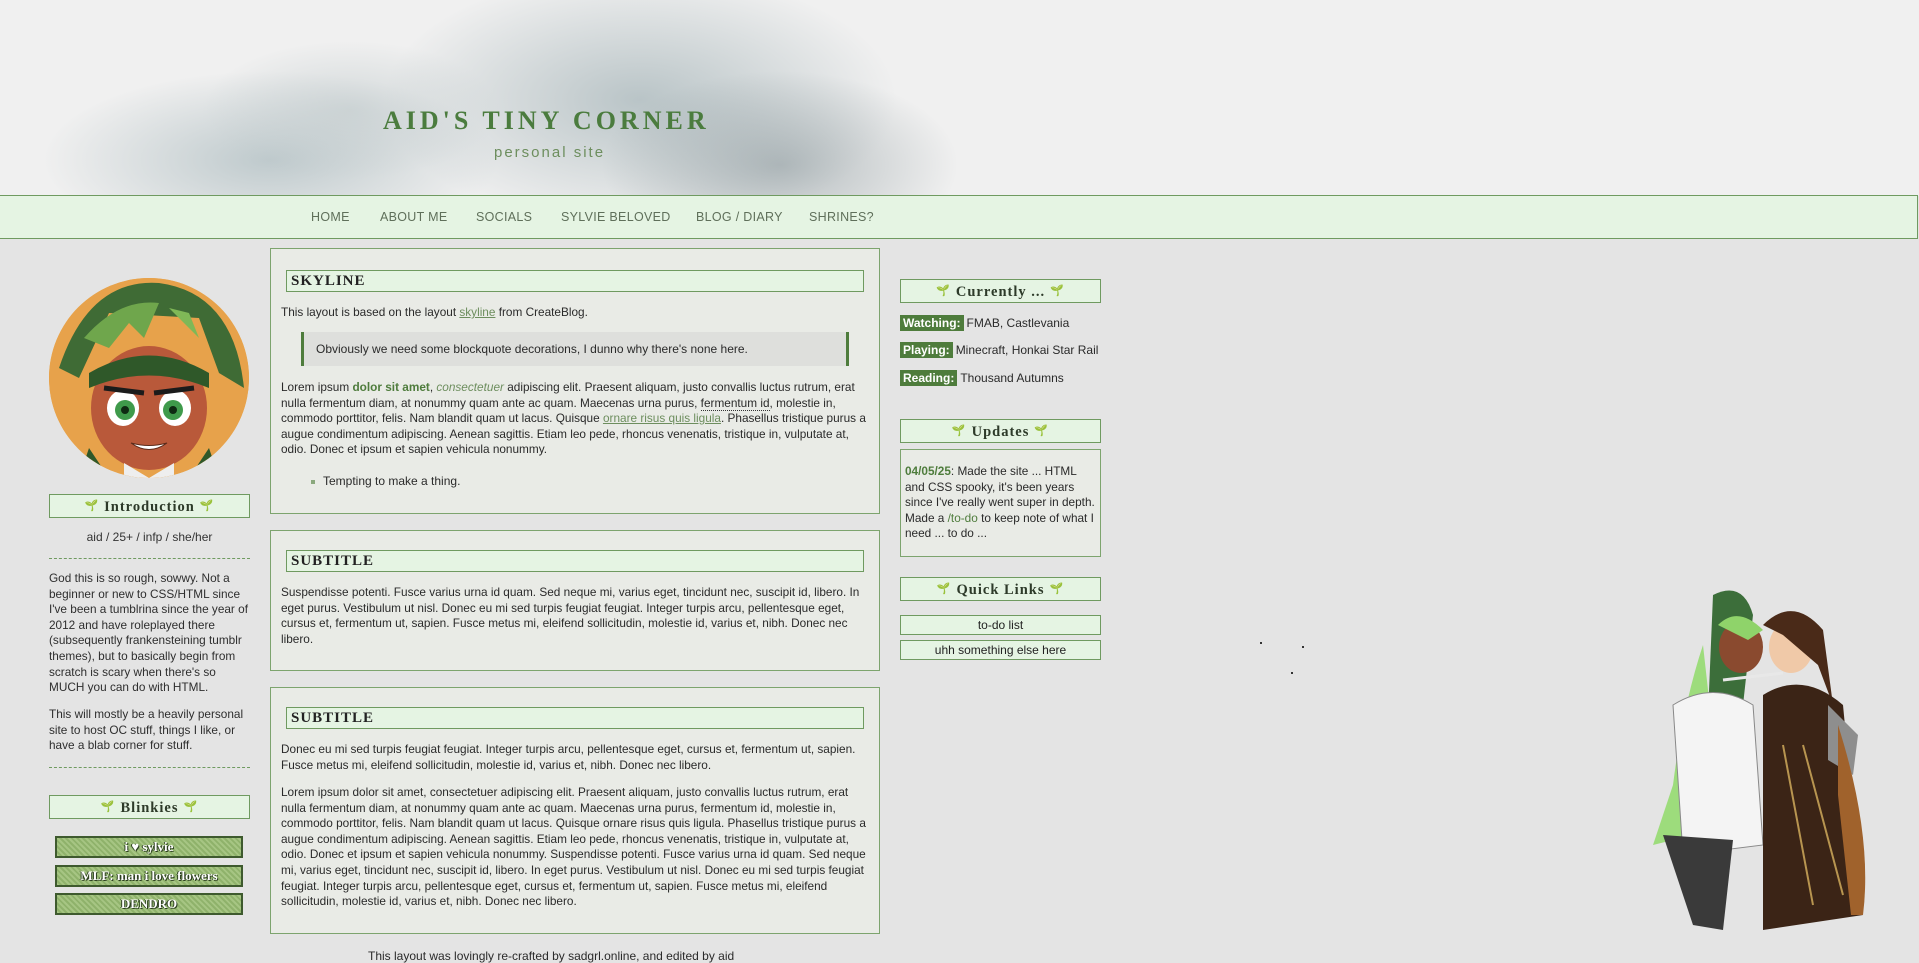  I want to click on quick-link-todo: to-do list, so click(1000, 625).